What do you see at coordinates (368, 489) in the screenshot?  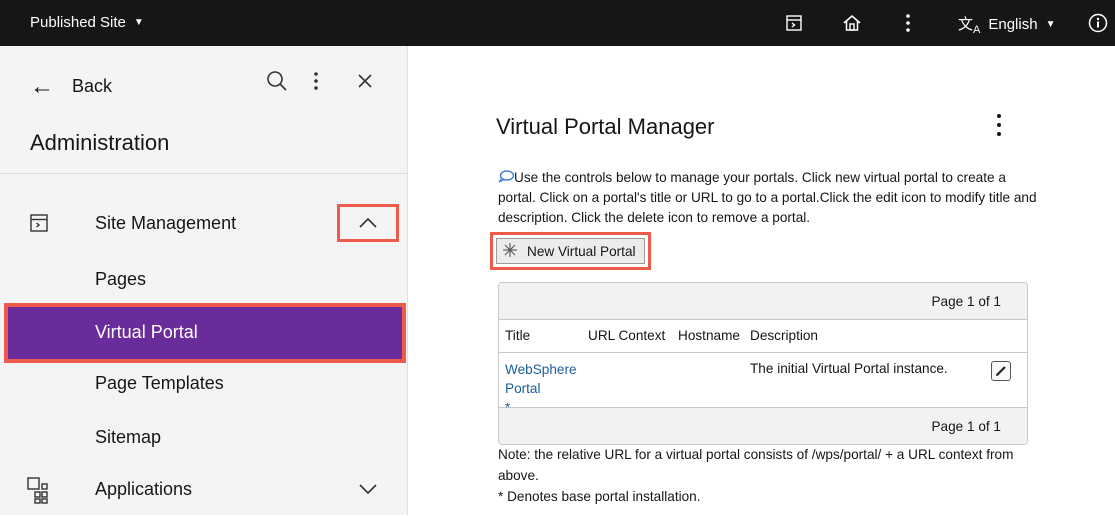 I see `chevron-down-icon` at bounding box center [368, 489].